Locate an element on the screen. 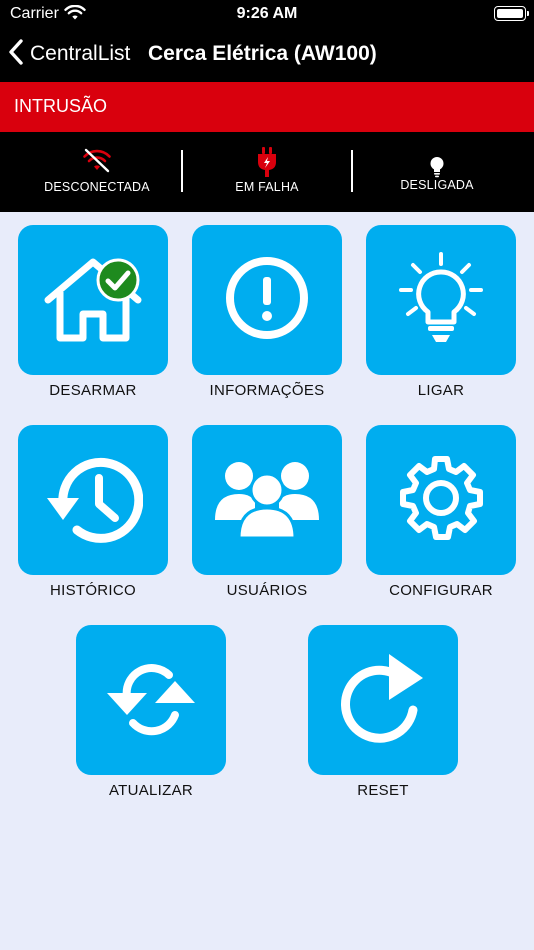 This screenshot has height=950, width=534. users-button: USUÁRIOS is located at coordinates (267, 512).